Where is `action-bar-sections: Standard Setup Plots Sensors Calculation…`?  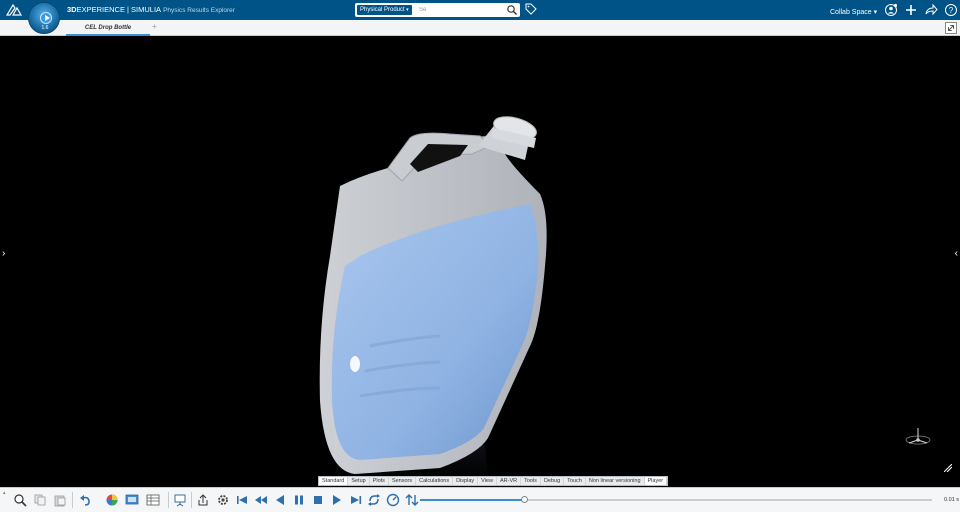
action-bar-sections: Standard Setup Plots Sensors Calculation… is located at coordinates (493, 481).